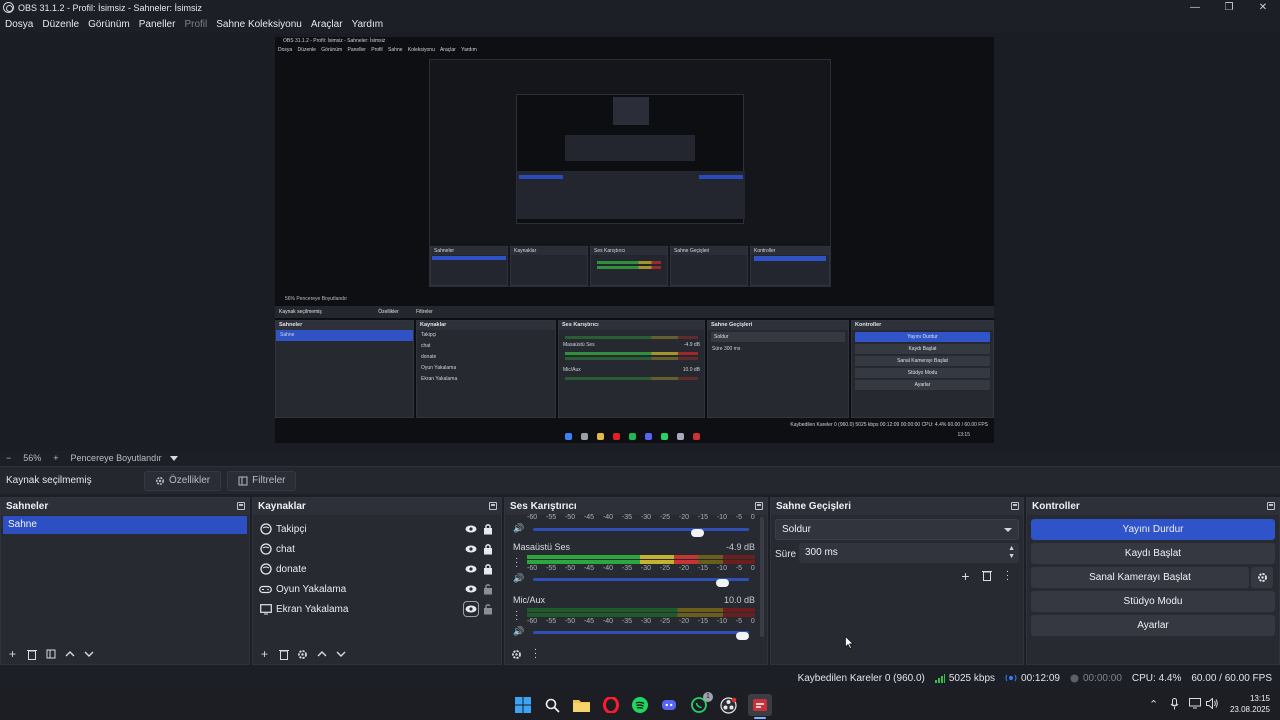  What do you see at coordinates (8, 458) in the screenshot?
I see `zoom-out-button: −` at bounding box center [8, 458].